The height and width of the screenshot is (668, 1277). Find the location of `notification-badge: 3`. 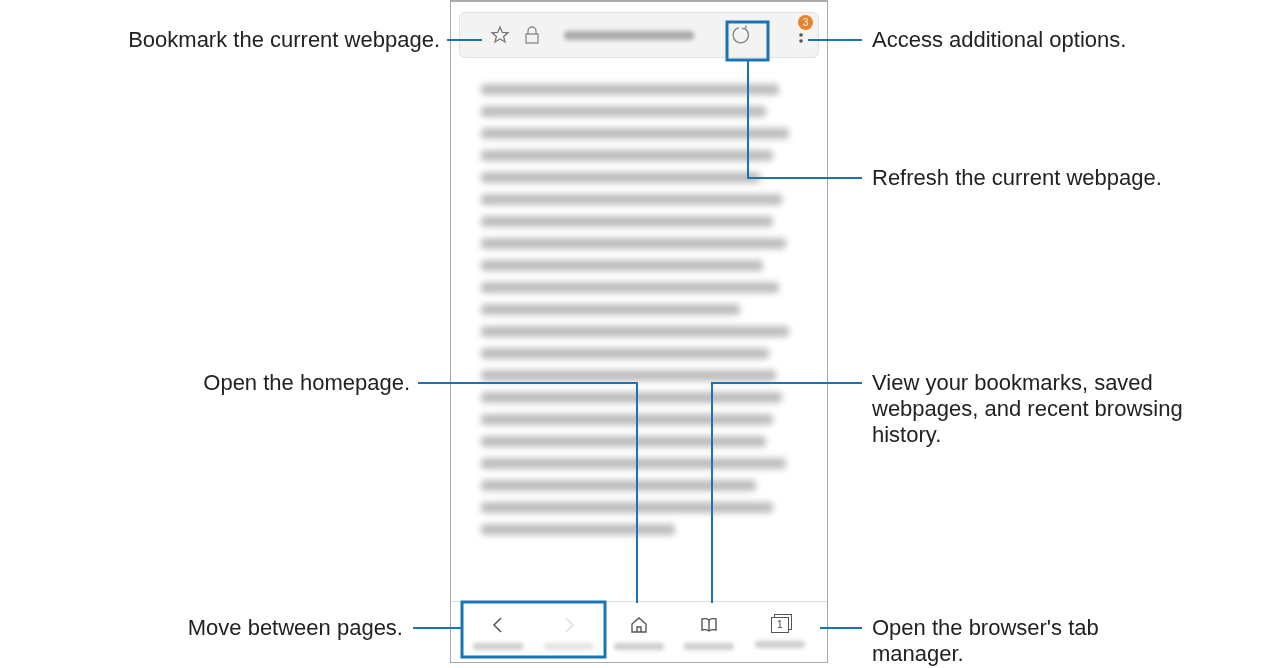

notification-badge: 3 is located at coordinates (805, 22).